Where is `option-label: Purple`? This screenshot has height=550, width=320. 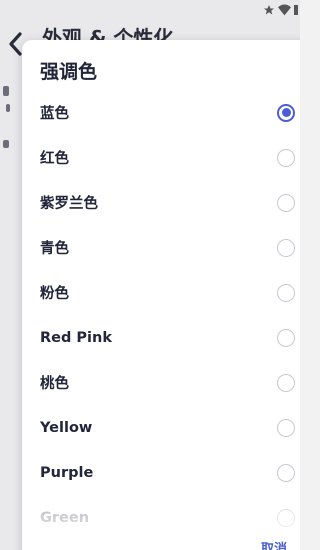
option-label: Purple is located at coordinates (67, 472).